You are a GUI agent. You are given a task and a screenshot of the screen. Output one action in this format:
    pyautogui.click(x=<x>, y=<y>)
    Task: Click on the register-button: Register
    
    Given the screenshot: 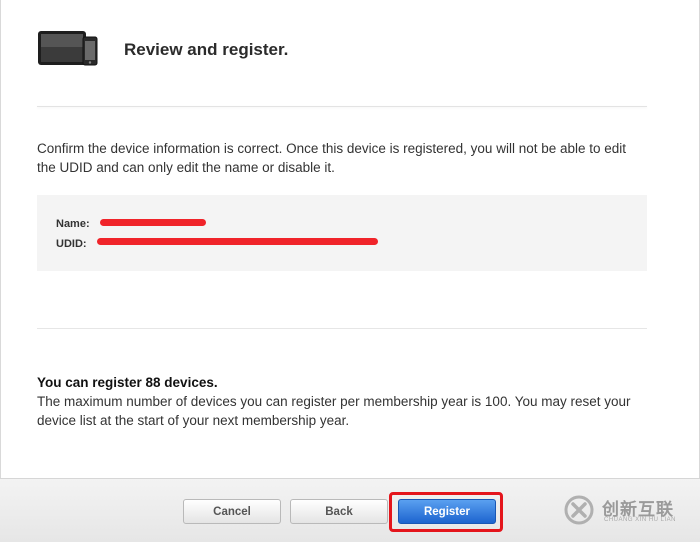 What is the action you would take?
    pyautogui.click(x=447, y=511)
    